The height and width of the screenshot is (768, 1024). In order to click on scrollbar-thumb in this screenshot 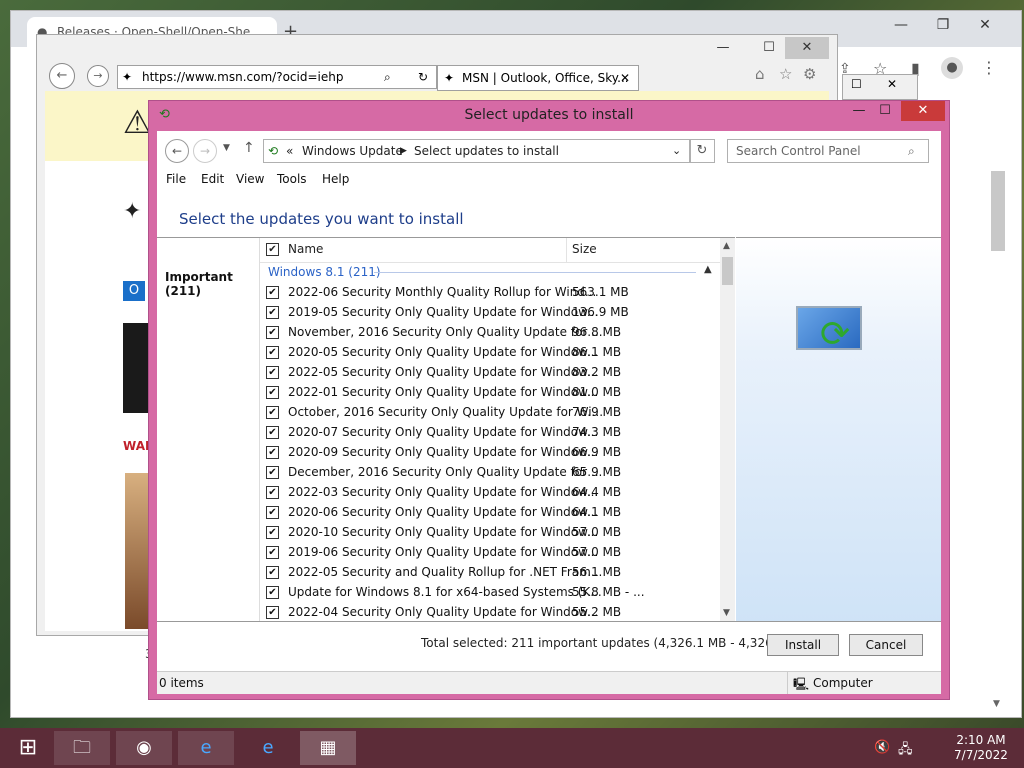, I will do `click(727, 271)`.